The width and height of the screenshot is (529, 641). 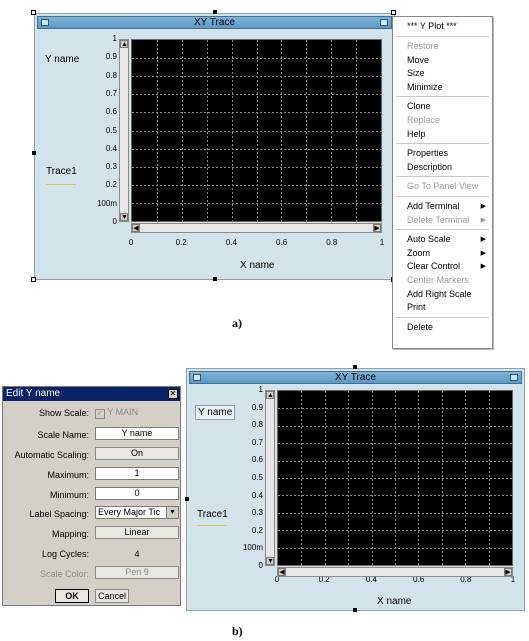 I want to click on ok-button: OK, so click(x=72, y=596).